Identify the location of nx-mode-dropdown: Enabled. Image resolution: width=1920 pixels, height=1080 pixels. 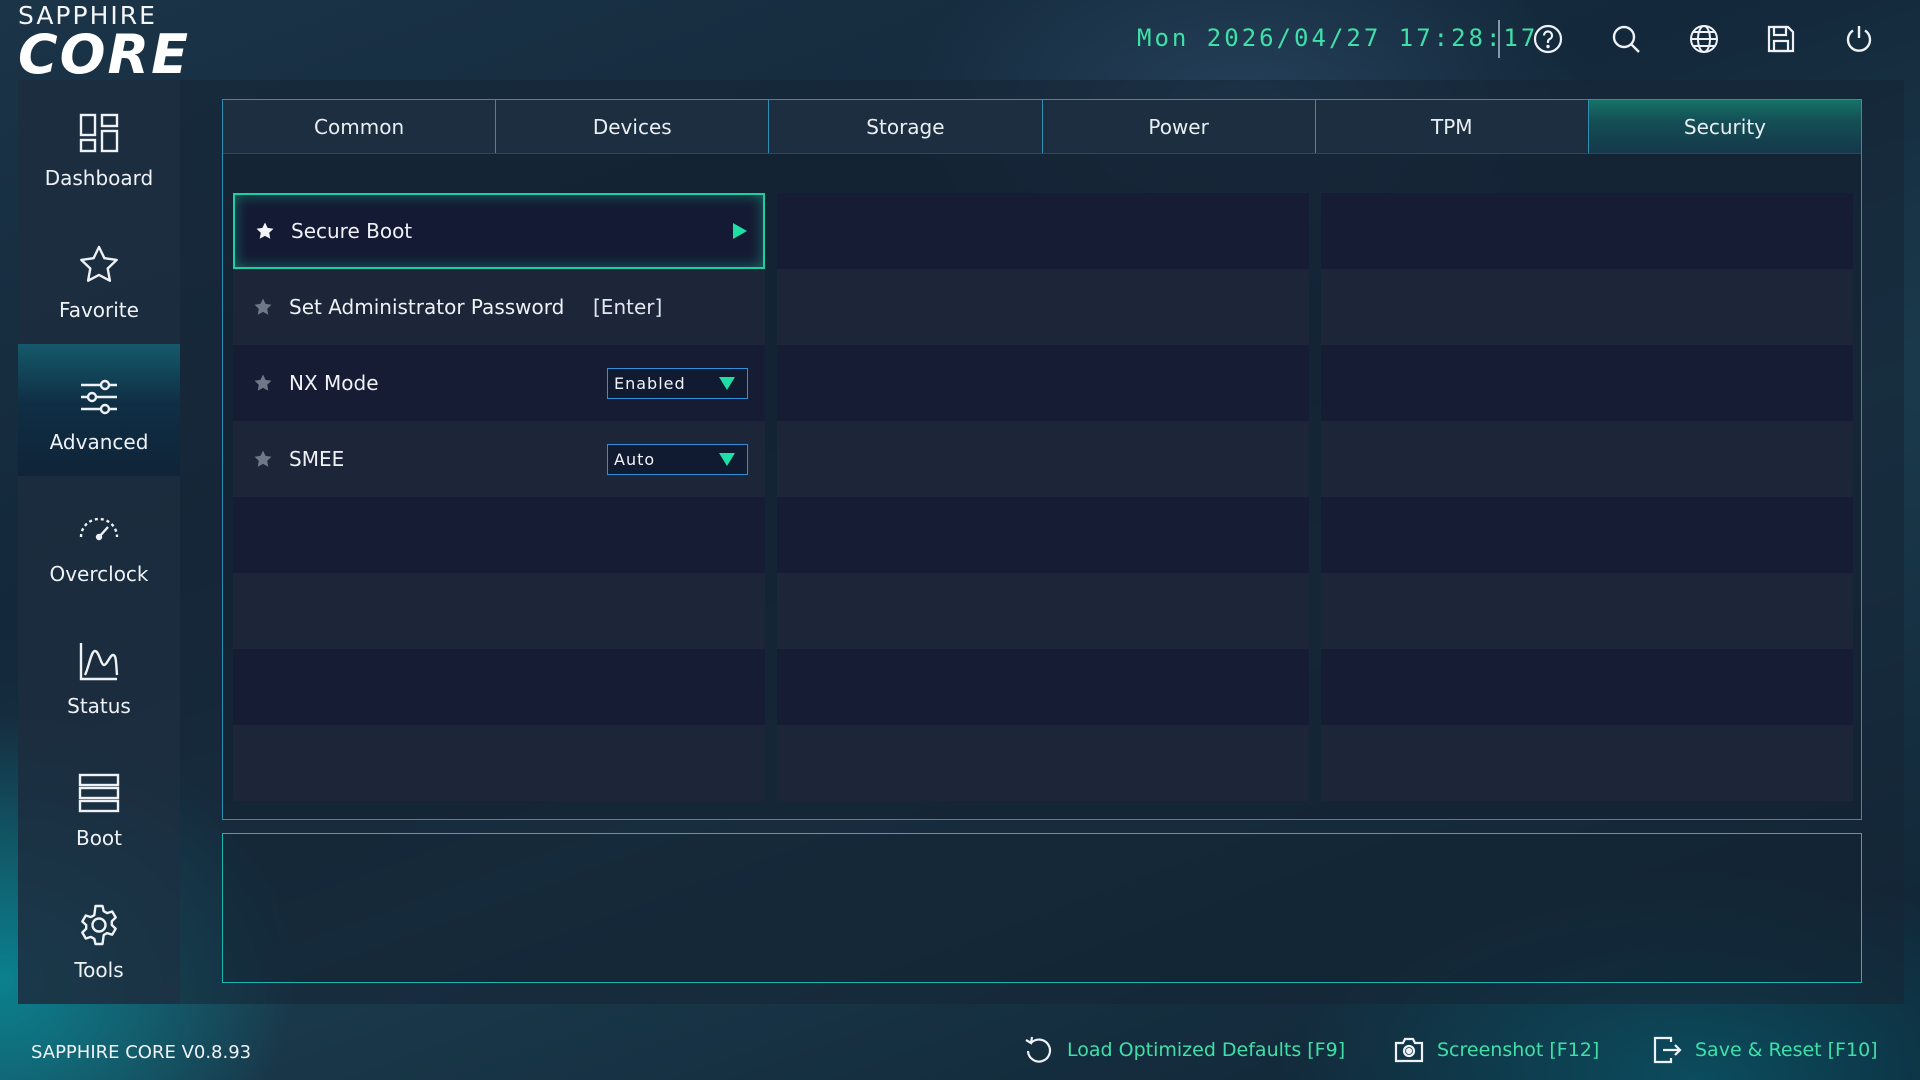
(677, 383).